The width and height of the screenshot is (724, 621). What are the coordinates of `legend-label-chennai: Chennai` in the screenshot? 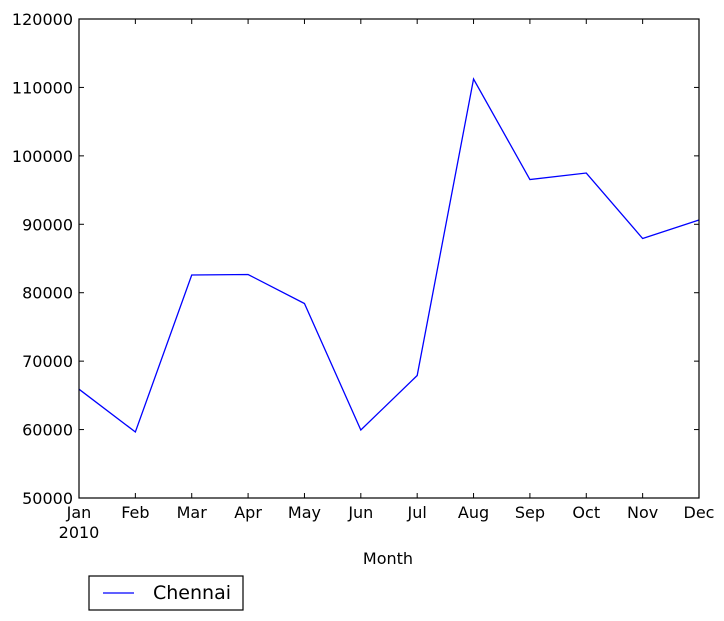 It's located at (192, 593).